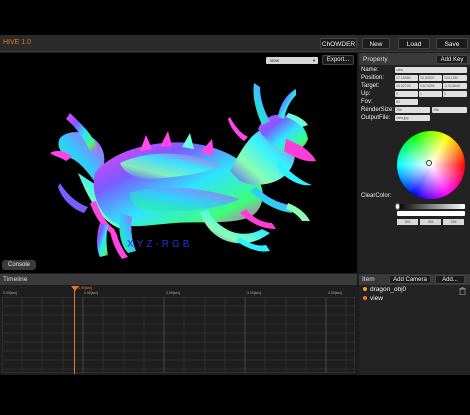  What do you see at coordinates (455, 94) in the screenshot?
I see `up-z-field: 0` at bounding box center [455, 94].